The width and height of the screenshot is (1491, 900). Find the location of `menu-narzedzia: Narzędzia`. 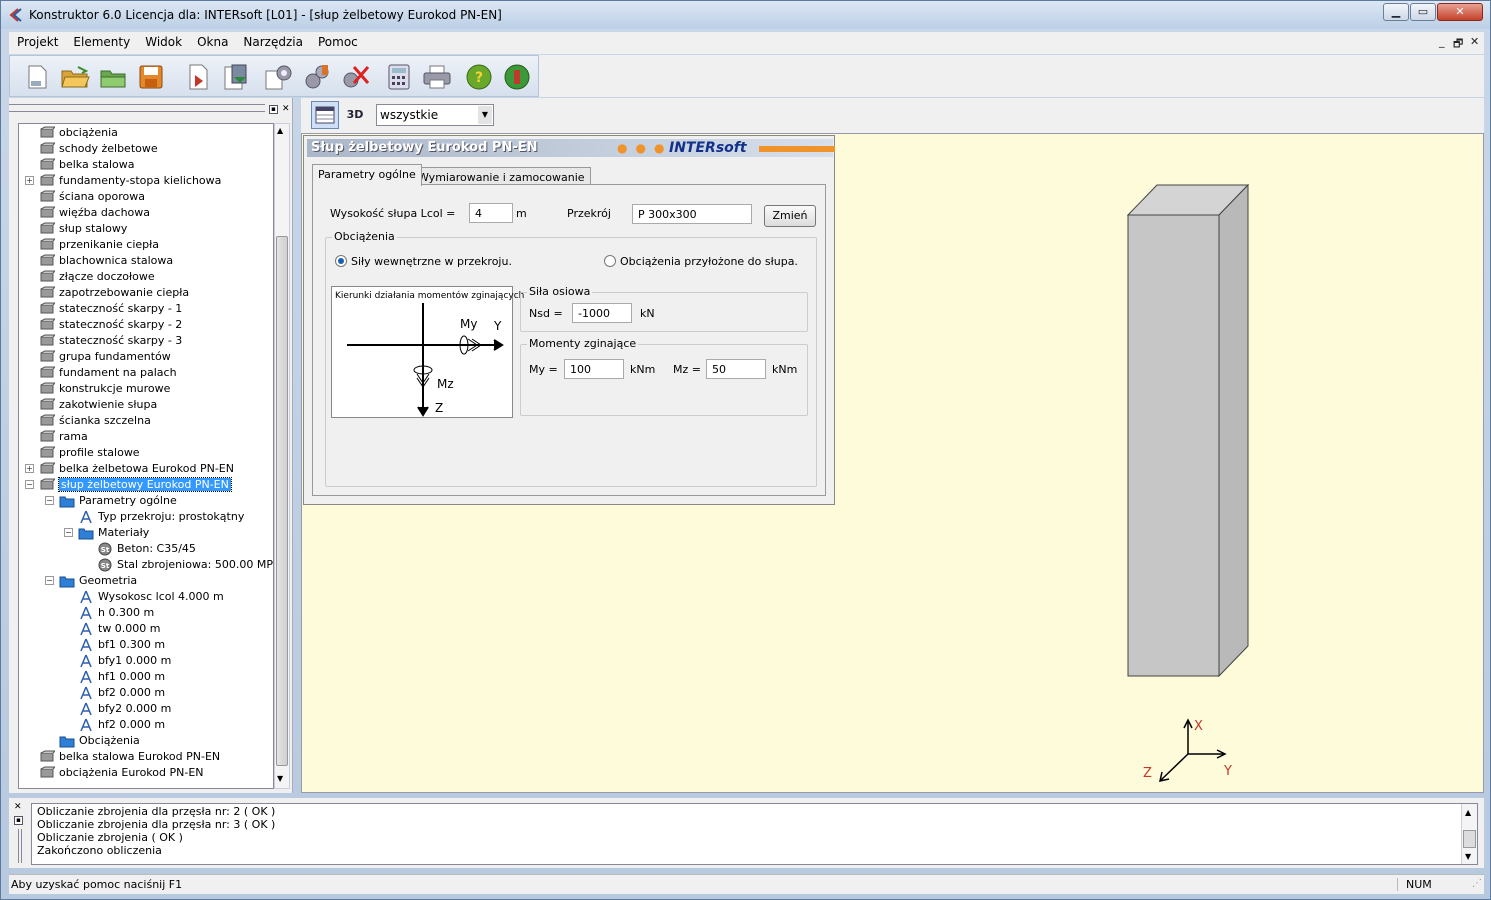

menu-narzedzia: Narzędzia is located at coordinates (272, 43).